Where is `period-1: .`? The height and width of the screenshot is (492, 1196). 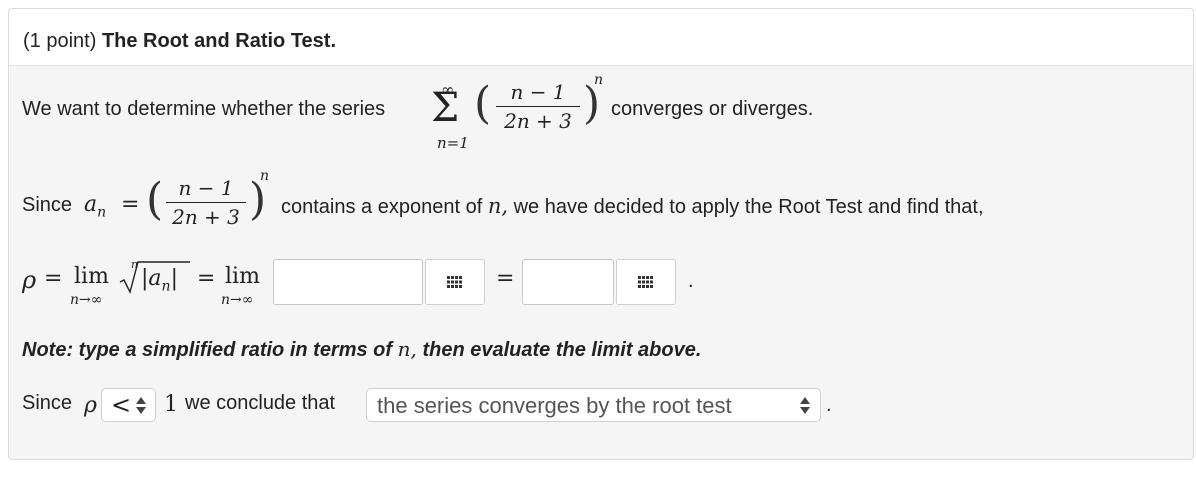 period-1: . is located at coordinates (691, 281).